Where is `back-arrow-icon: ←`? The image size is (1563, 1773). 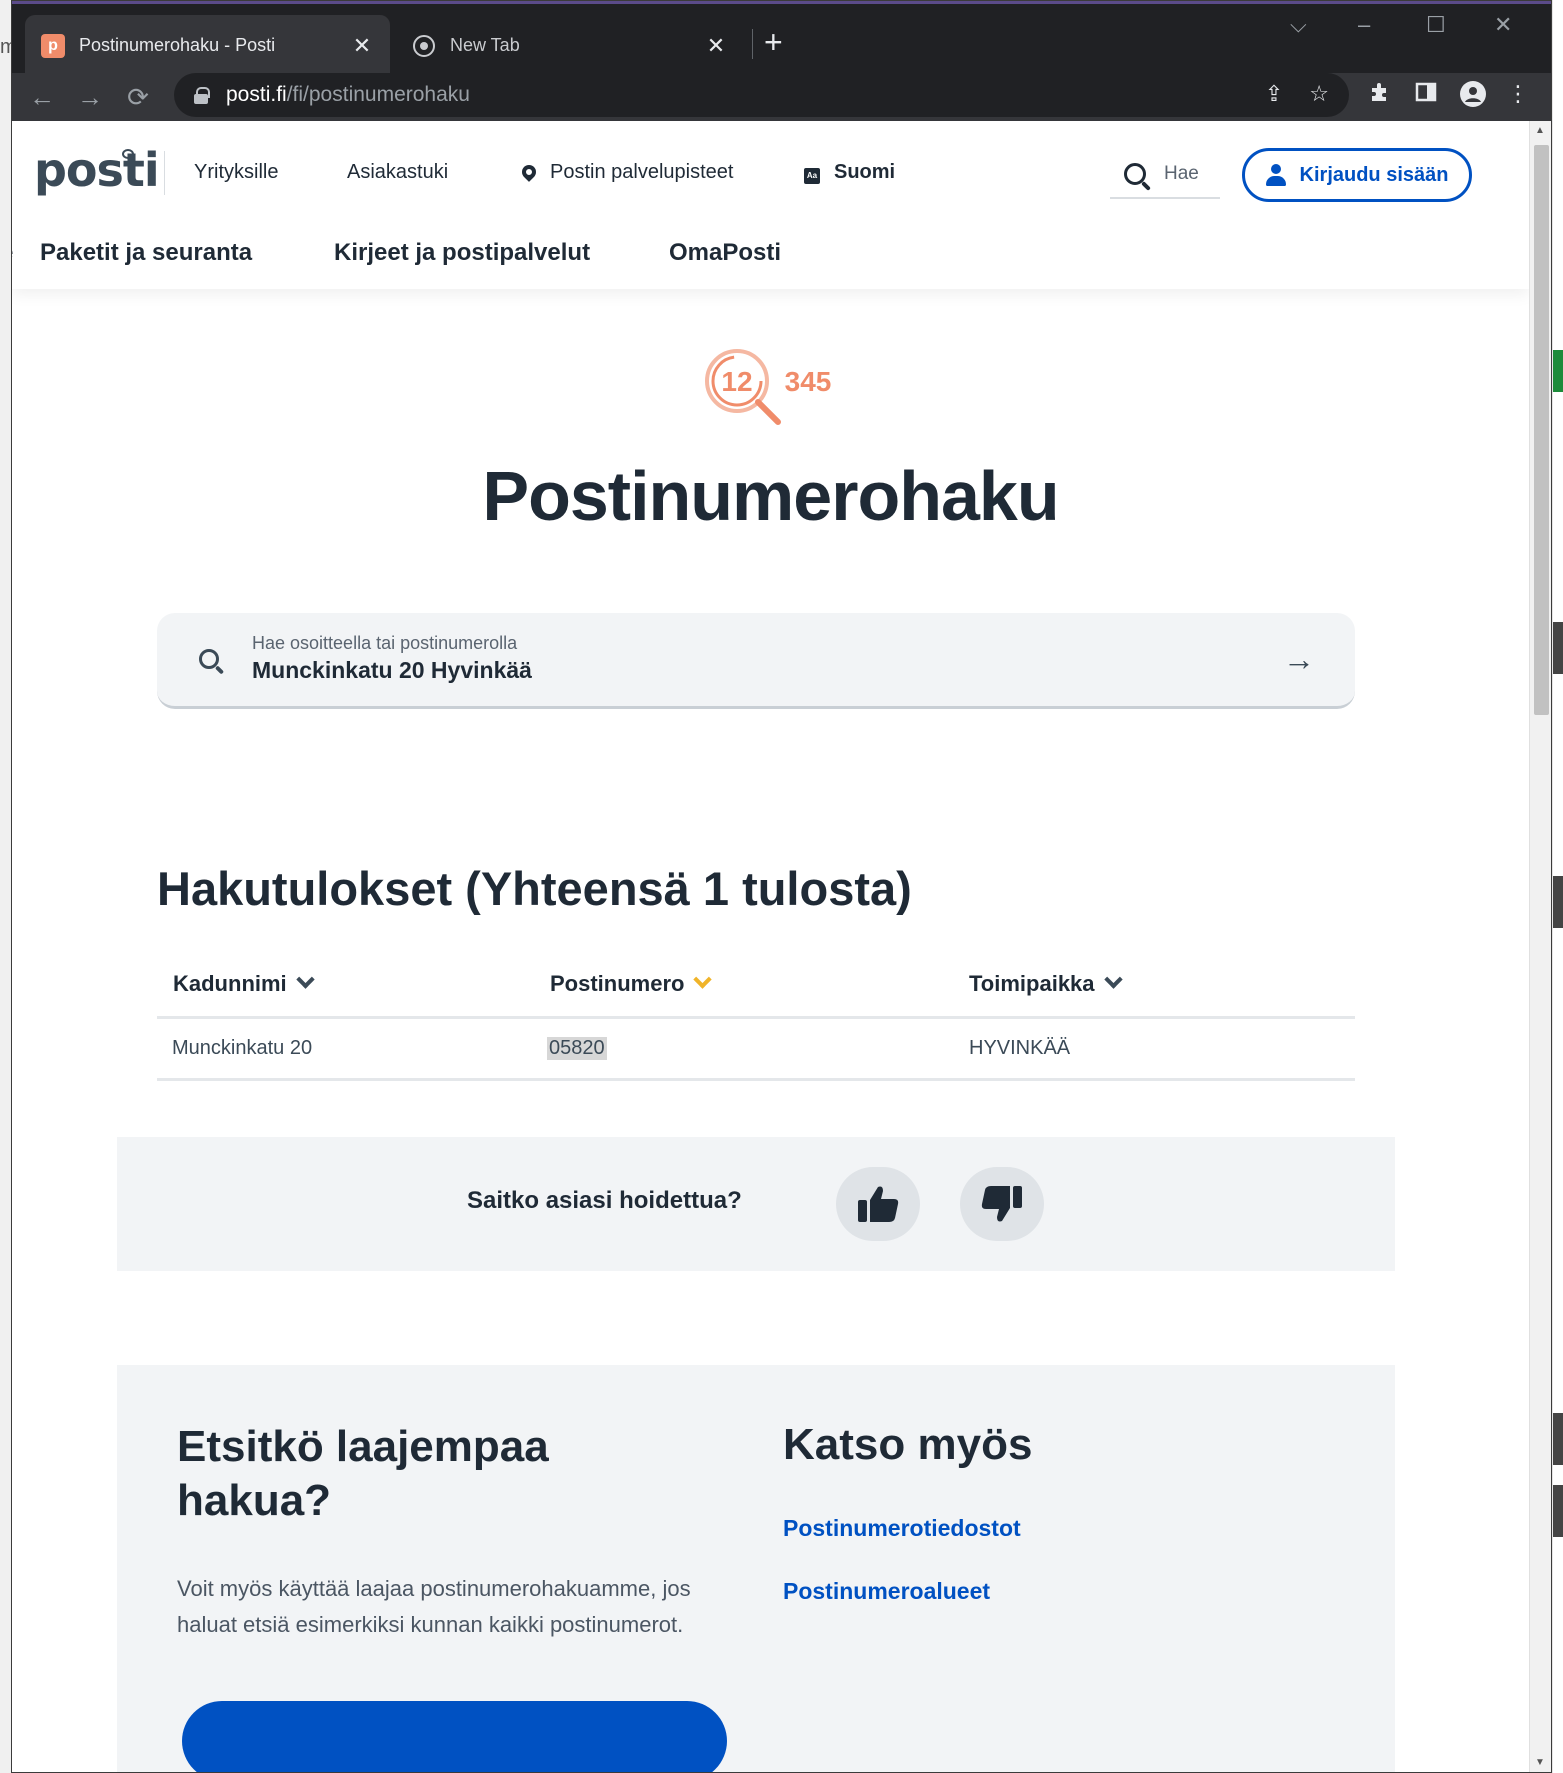 back-arrow-icon: ← is located at coordinates (42, 97).